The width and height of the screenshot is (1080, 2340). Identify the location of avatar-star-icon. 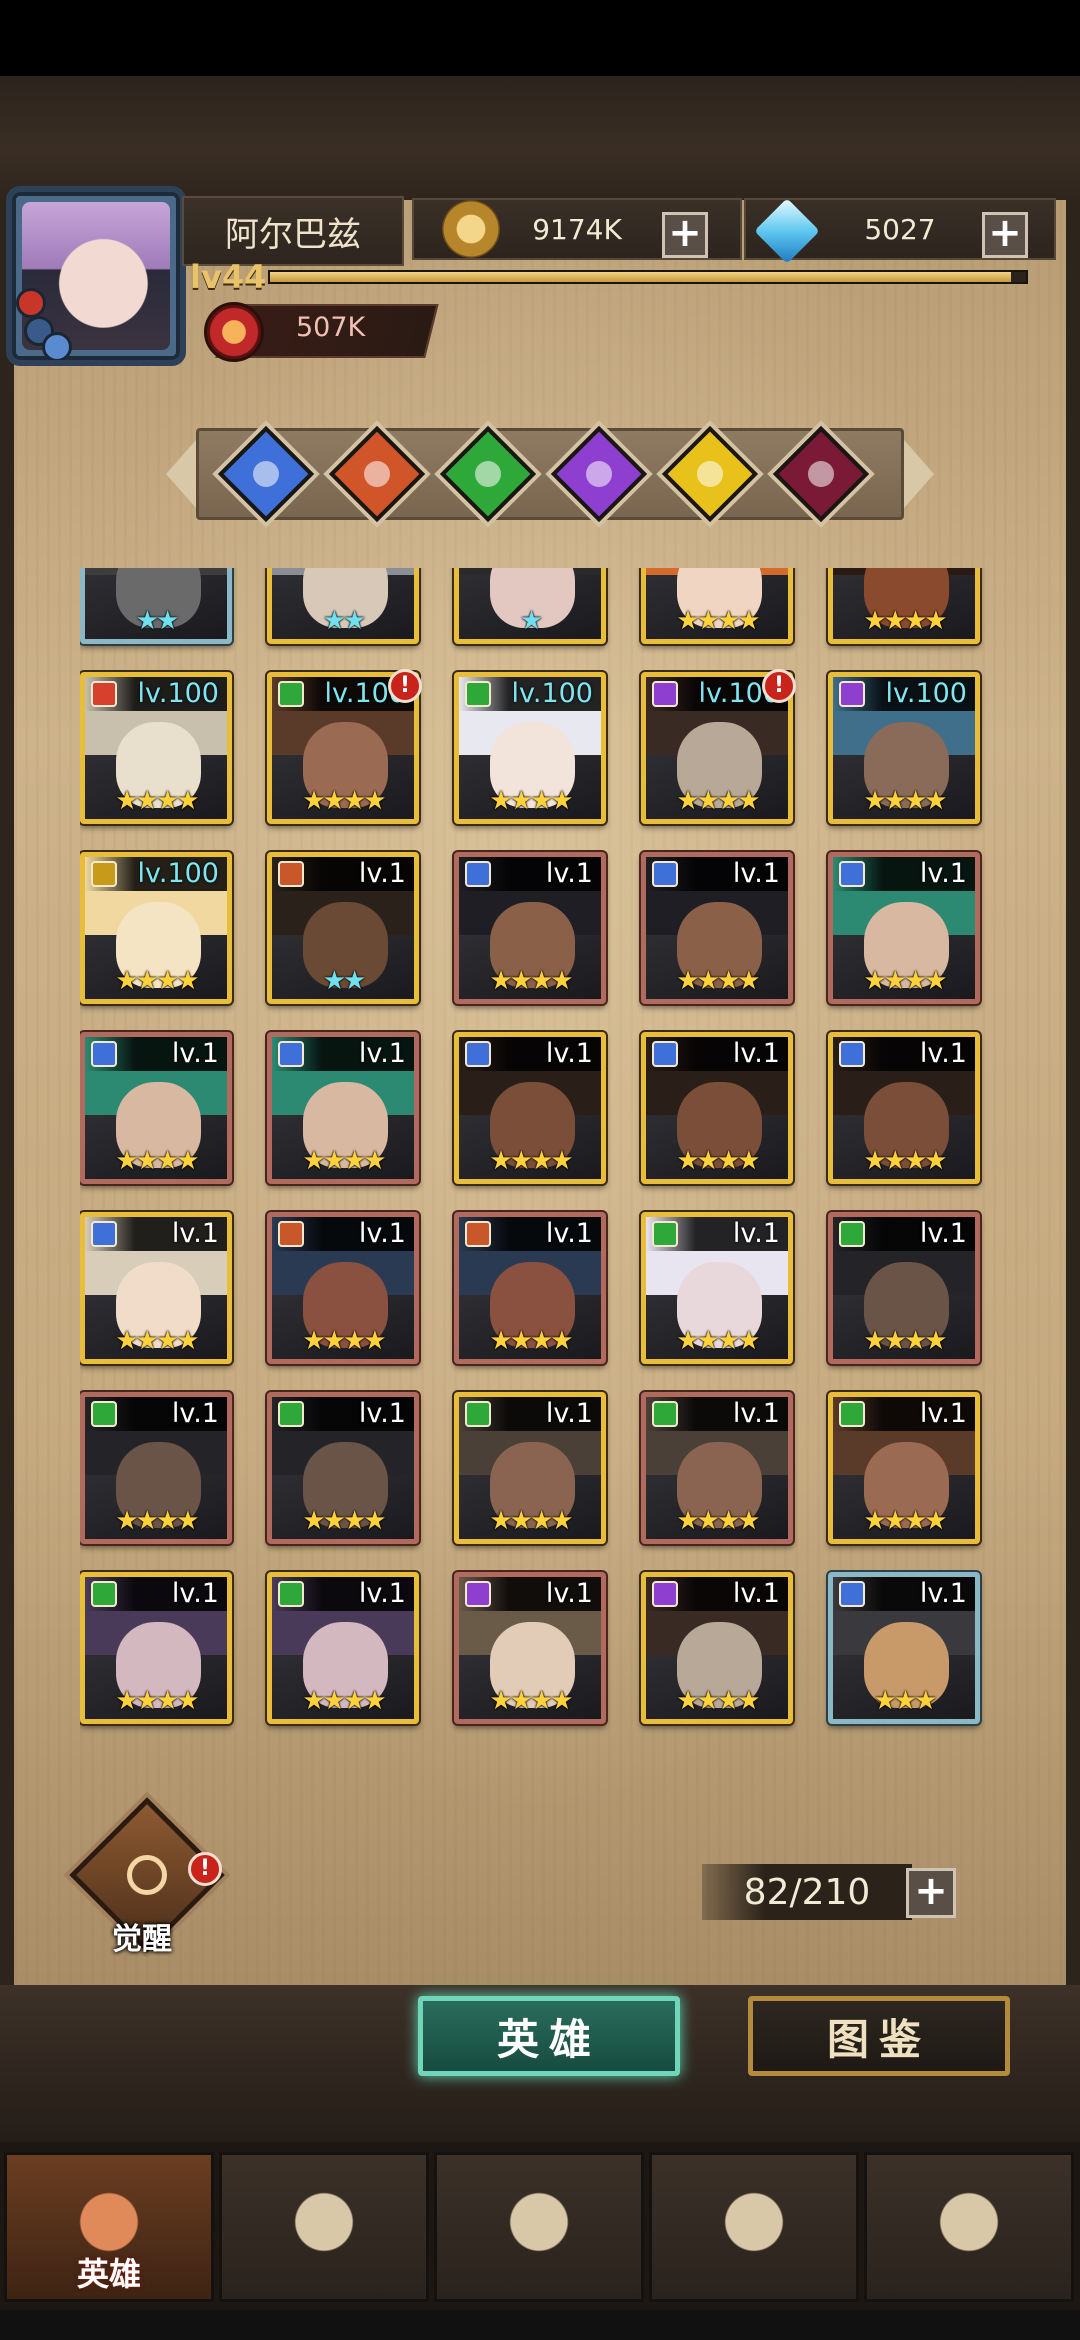
(57, 346).